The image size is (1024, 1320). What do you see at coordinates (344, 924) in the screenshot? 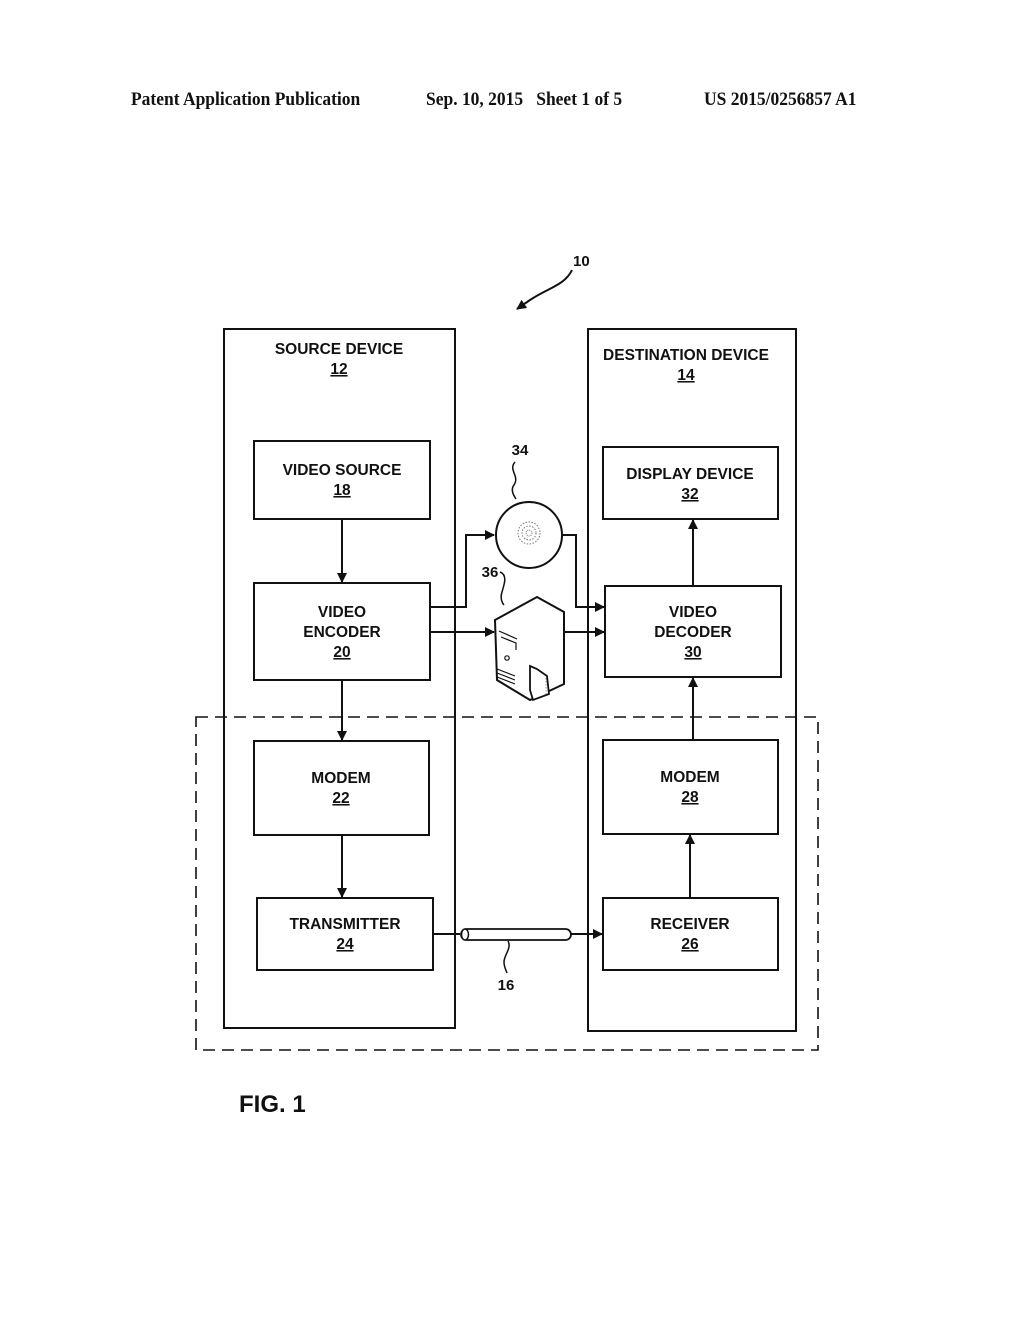
I see `transmitter-label: TRANSMITTER` at bounding box center [344, 924].